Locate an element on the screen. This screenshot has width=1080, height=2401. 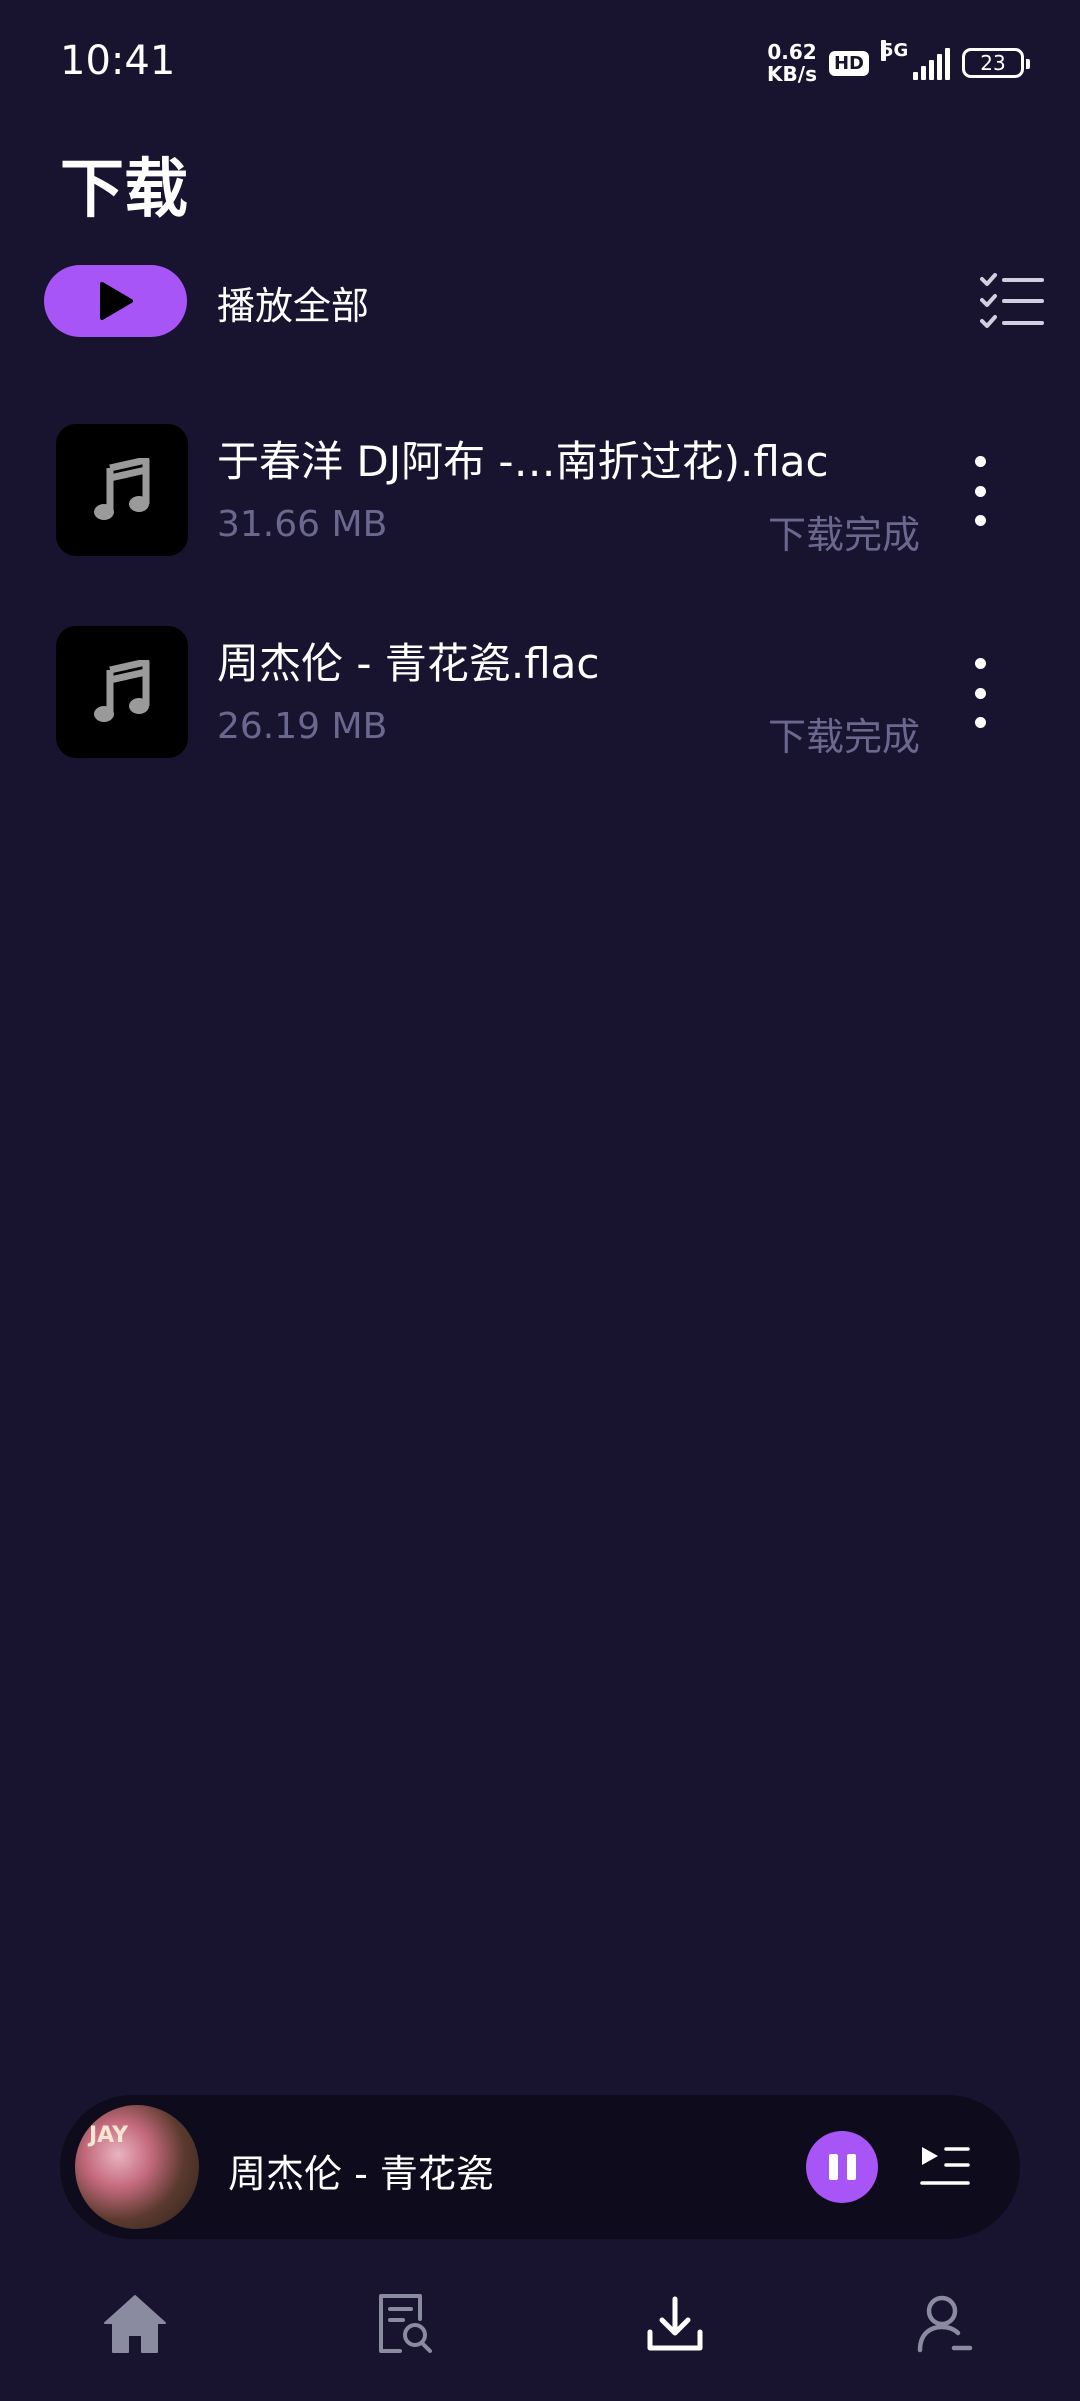
now-playing-title: 周杰伦 - 青花瓷 is located at coordinates (361, 2174).